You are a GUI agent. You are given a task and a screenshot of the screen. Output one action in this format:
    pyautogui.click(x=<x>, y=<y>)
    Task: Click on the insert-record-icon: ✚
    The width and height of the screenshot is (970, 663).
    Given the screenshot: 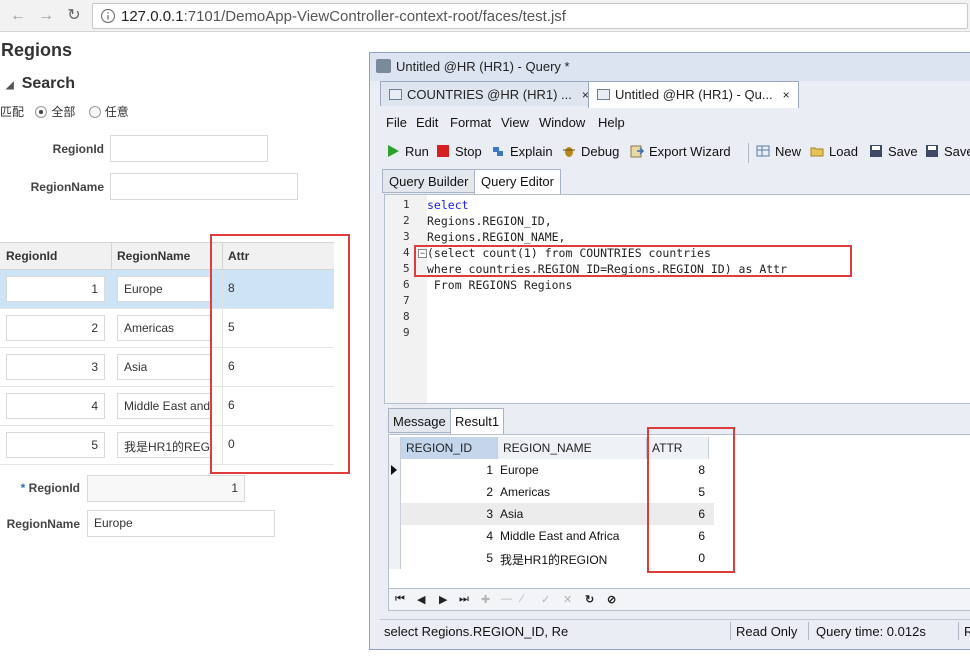 What is the action you would take?
    pyautogui.click(x=485, y=599)
    